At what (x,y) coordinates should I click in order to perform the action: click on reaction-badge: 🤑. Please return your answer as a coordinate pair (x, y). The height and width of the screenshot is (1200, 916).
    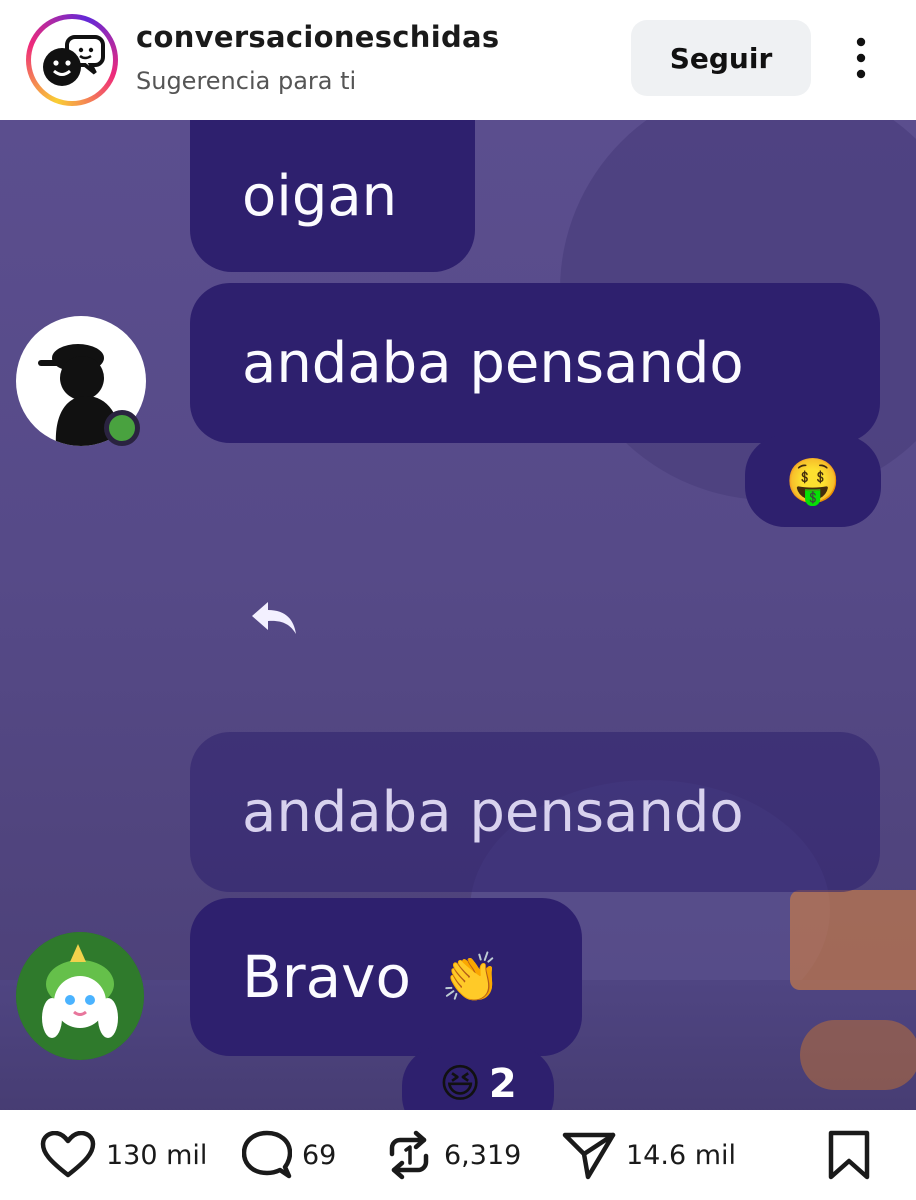
    Looking at the image, I should click on (813, 481).